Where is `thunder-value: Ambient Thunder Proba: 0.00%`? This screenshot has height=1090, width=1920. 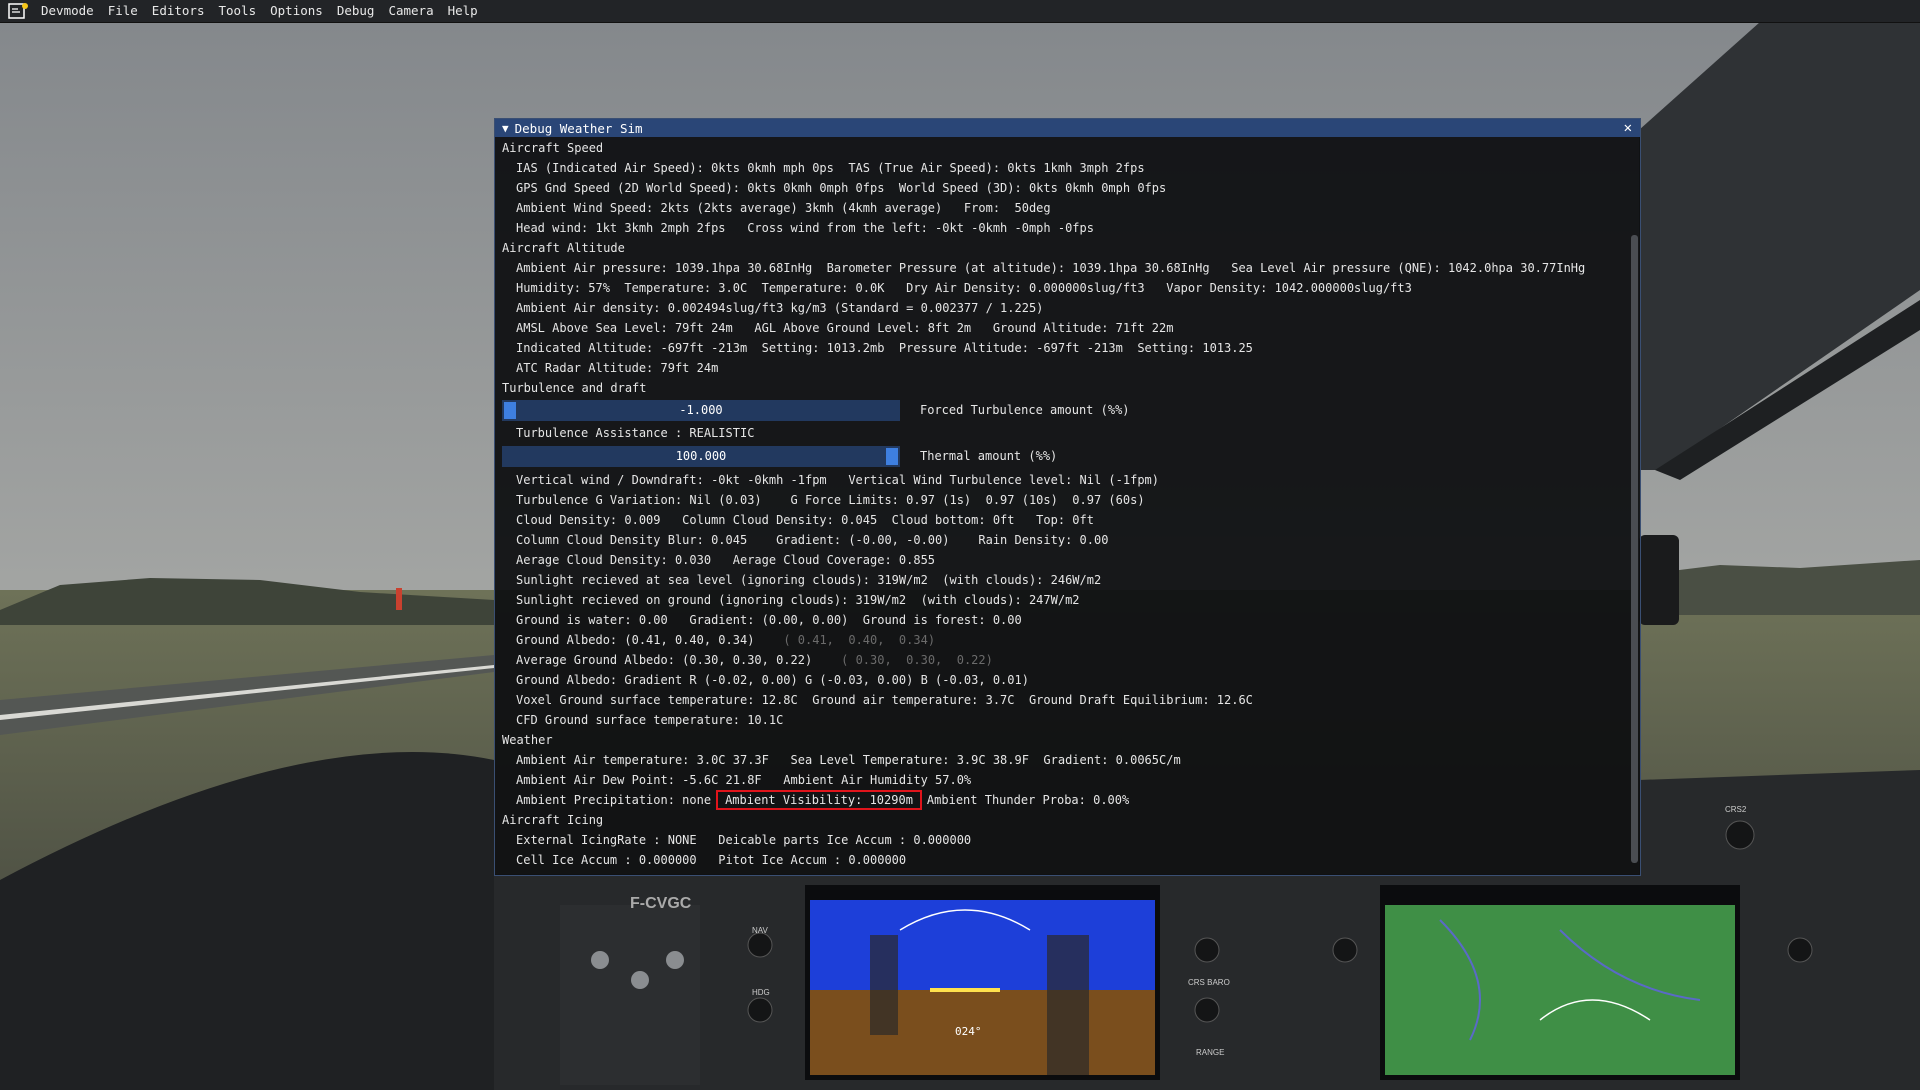 thunder-value: Ambient Thunder Proba: 0.00% is located at coordinates (1028, 800).